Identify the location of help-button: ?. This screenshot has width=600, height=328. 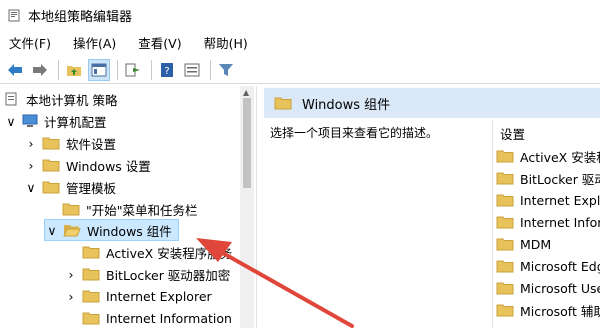
(167, 70).